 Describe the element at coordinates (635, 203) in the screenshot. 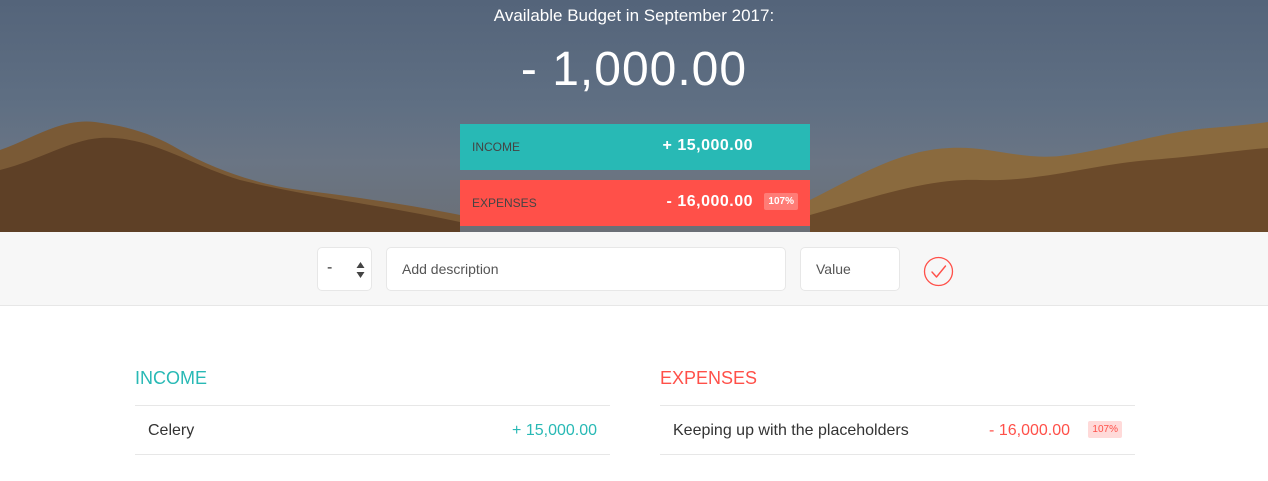

I see `expenses-summary: Expenses - 16,000.00 107%` at that location.